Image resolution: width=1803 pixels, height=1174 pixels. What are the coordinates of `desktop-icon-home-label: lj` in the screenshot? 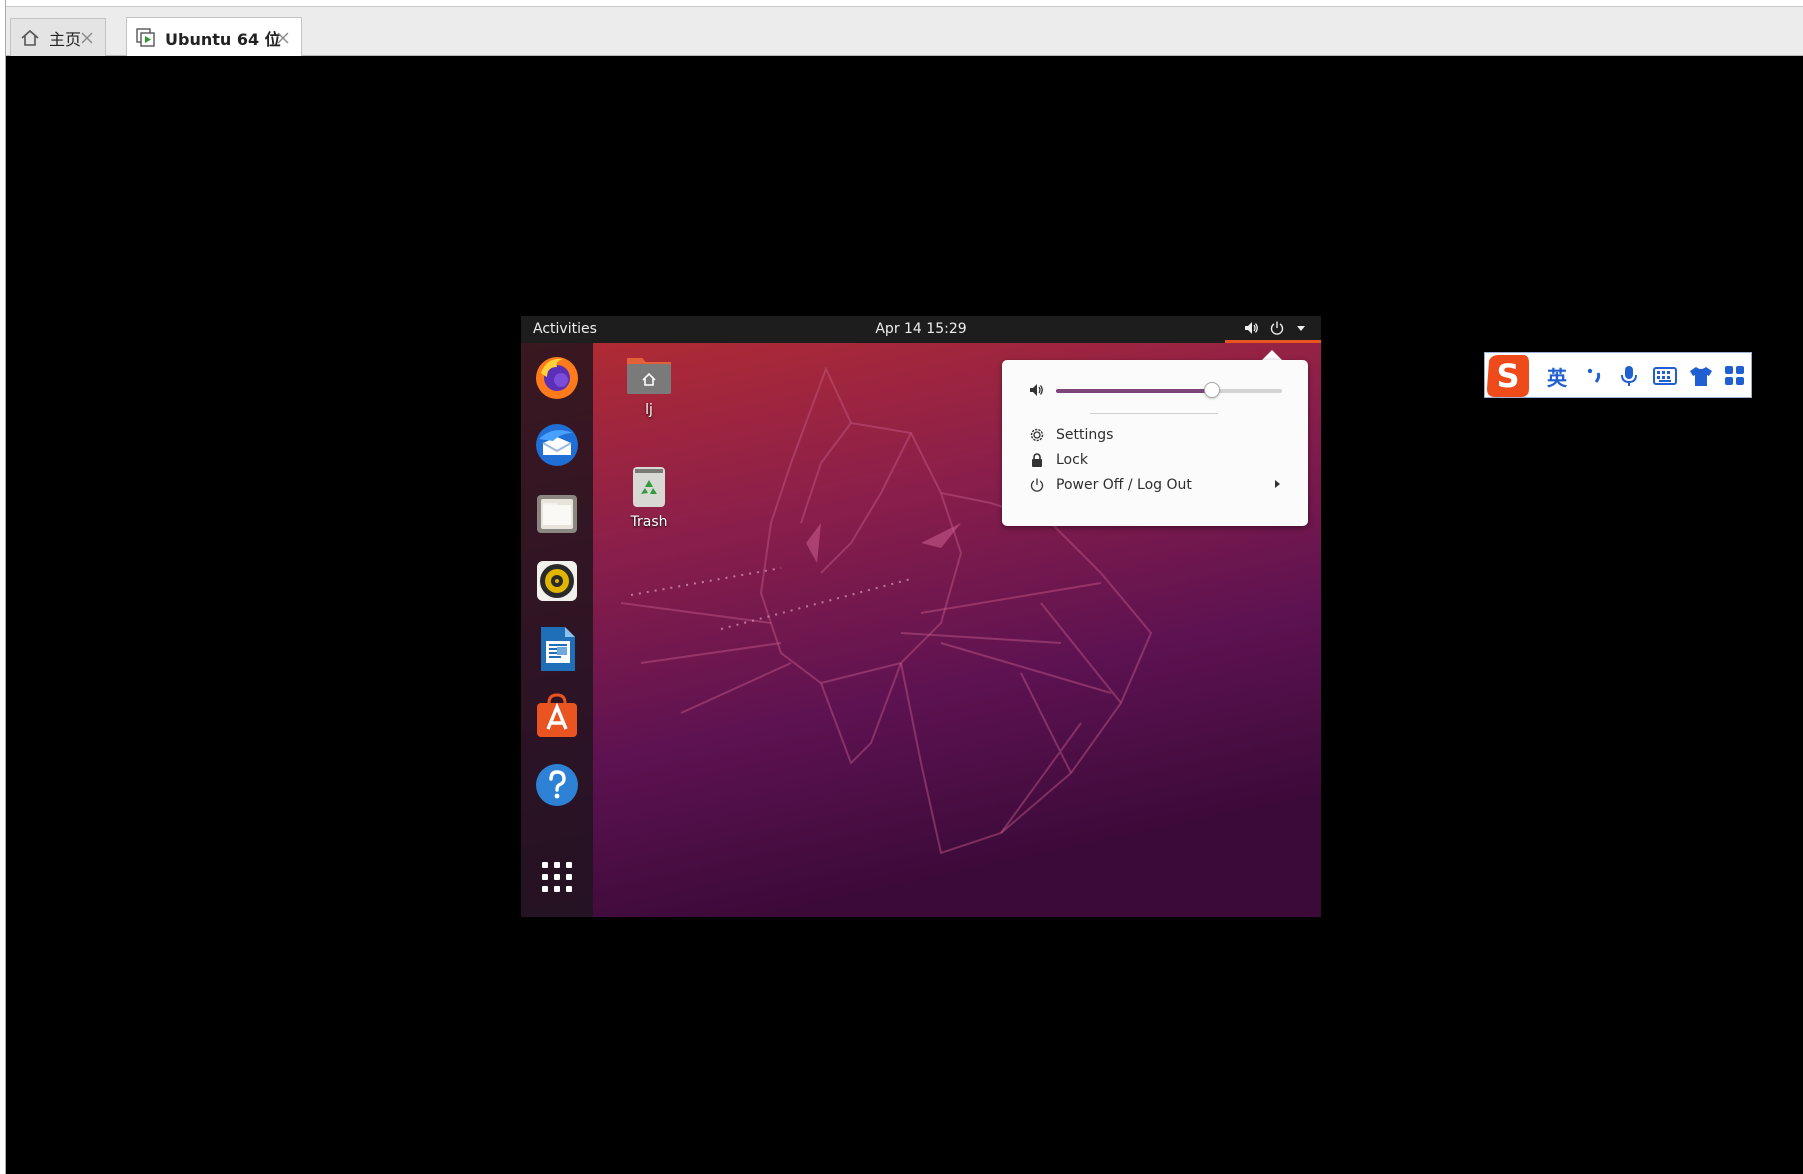 It's located at (649, 410).